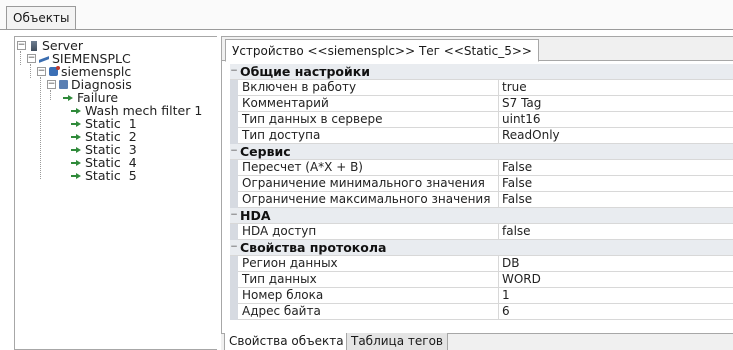 Image resolution: width=733 pixels, height=350 pixels. What do you see at coordinates (111, 175) in the screenshot?
I see `tree-item-label: Static 5` at bounding box center [111, 175].